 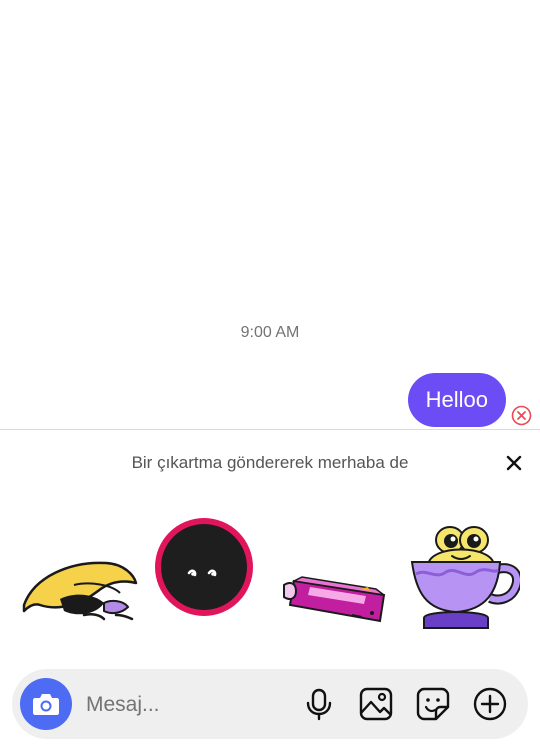 I want to click on gallery-icon, so click(x=376, y=704).